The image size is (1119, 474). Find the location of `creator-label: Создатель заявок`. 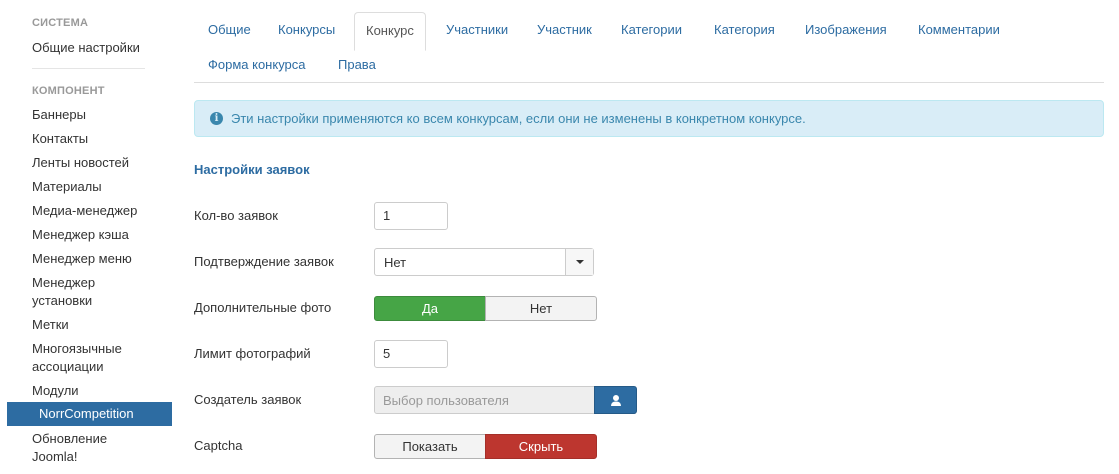

creator-label: Создатель заявок is located at coordinates (248, 399).